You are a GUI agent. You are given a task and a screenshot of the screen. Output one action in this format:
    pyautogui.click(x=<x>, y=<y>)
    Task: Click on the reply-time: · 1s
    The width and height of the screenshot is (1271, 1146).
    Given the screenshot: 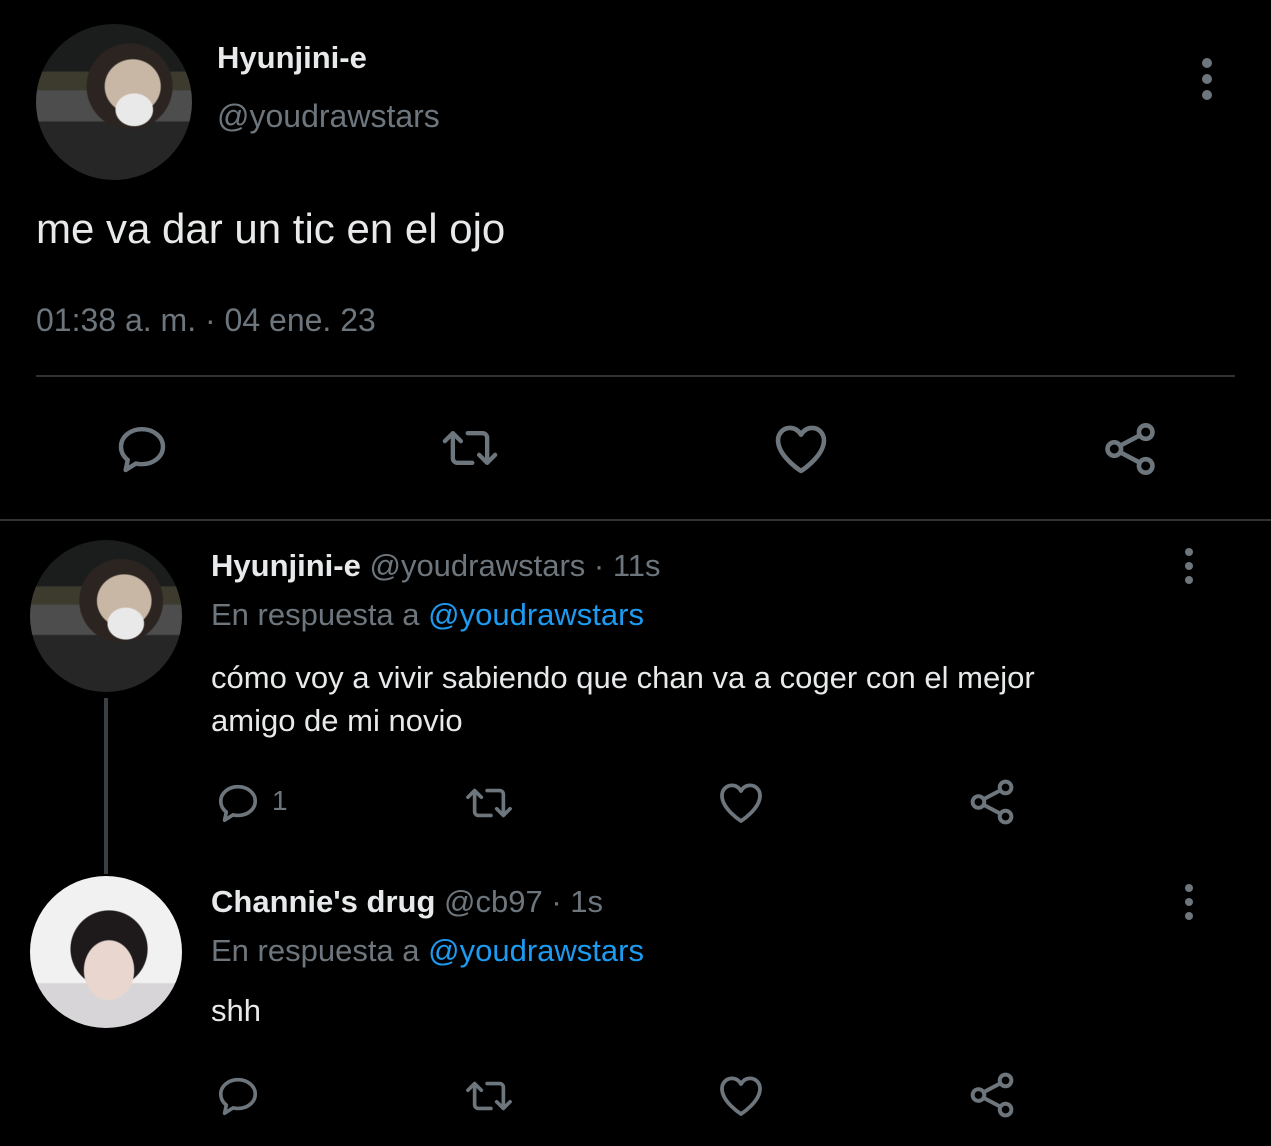 What is the action you would take?
    pyautogui.click(x=573, y=901)
    